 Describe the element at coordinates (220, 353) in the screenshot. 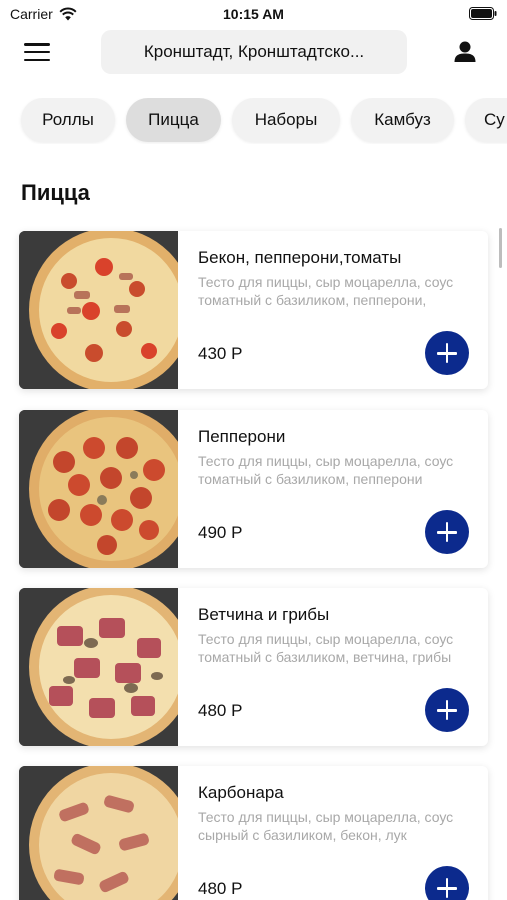

I see `product-price: 430 Р` at that location.